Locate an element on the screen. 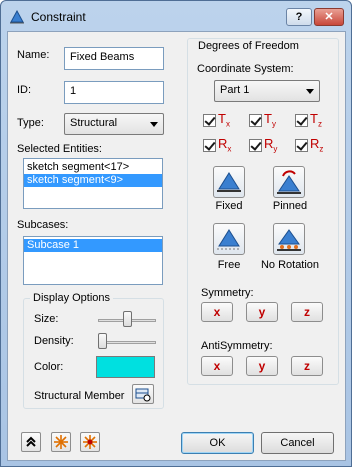 The image size is (352, 467). rx-label: Rx is located at coordinates (224, 145).